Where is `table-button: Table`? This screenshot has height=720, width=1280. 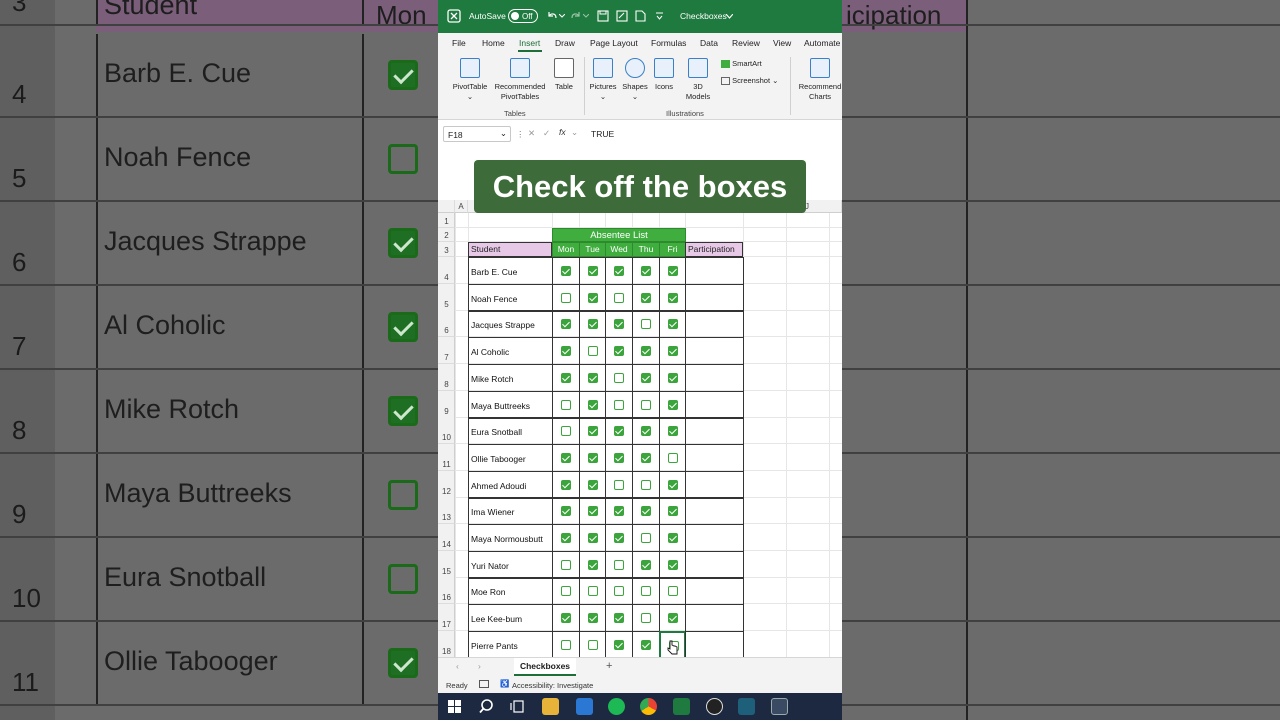 table-button: Table is located at coordinates (564, 75).